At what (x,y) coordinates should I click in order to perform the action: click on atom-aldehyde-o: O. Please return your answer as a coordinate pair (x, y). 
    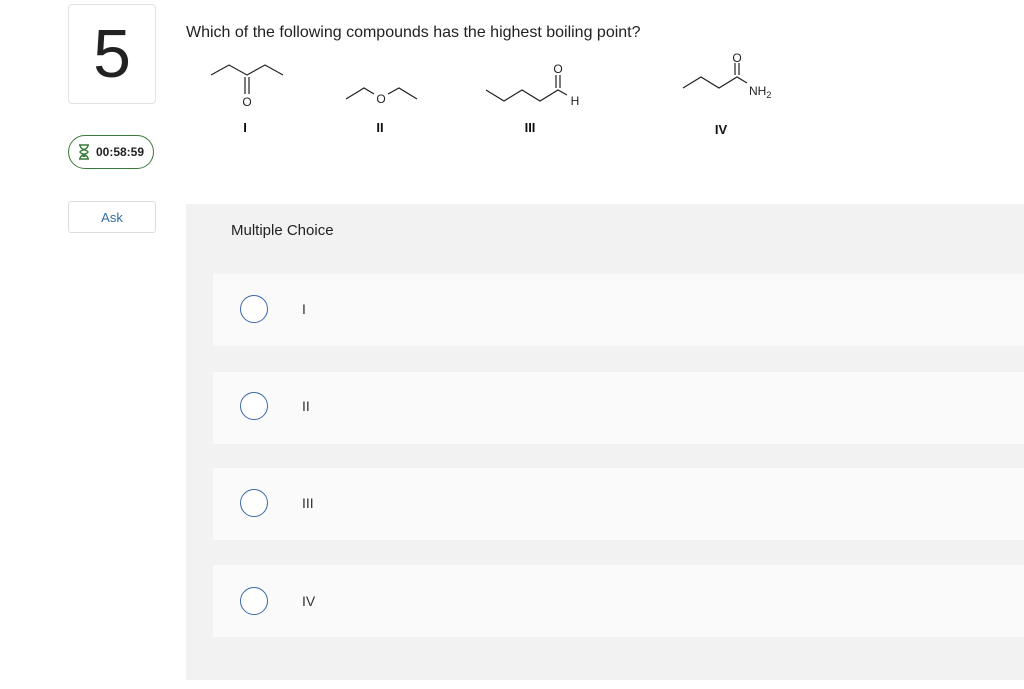
    Looking at the image, I should click on (557, 69).